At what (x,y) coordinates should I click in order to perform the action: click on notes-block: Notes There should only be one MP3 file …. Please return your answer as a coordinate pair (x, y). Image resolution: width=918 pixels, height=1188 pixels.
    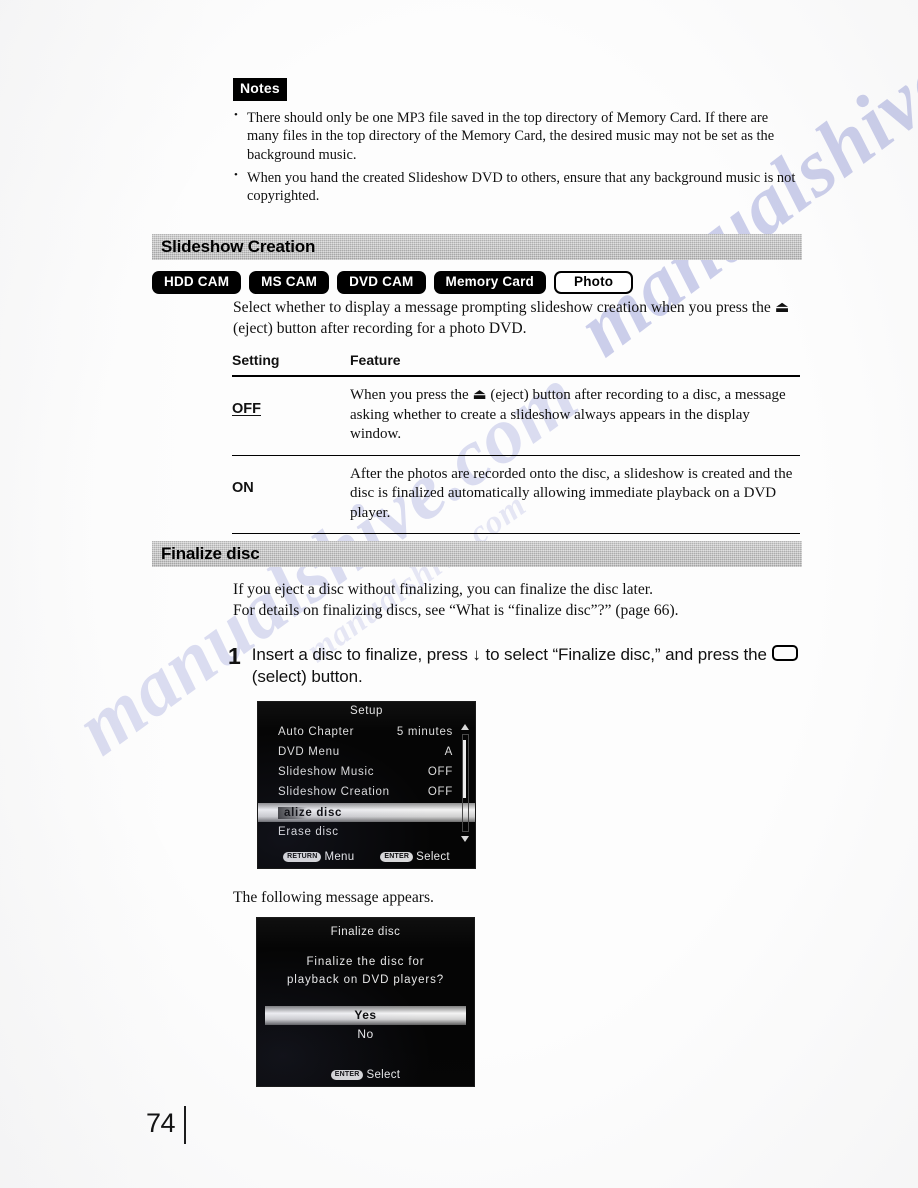
    Looking at the image, I should click on (516, 144).